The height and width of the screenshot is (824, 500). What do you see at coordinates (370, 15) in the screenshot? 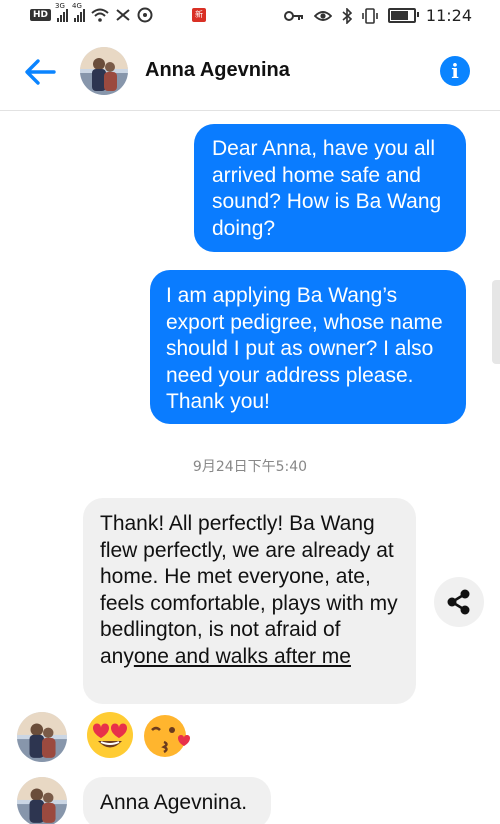
I see `vibrate-icon` at bounding box center [370, 15].